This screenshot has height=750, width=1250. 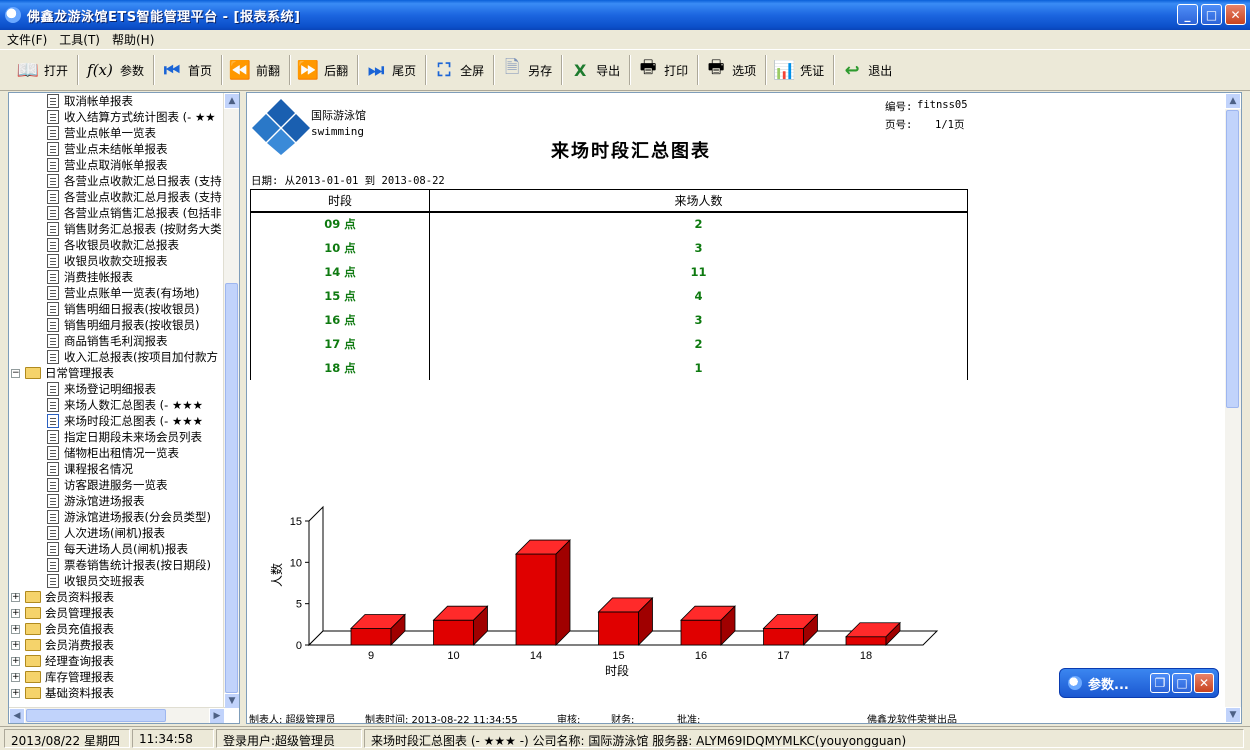 I want to click on tree-item: 访客跟进服务一览表, so click(x=107, y=485).